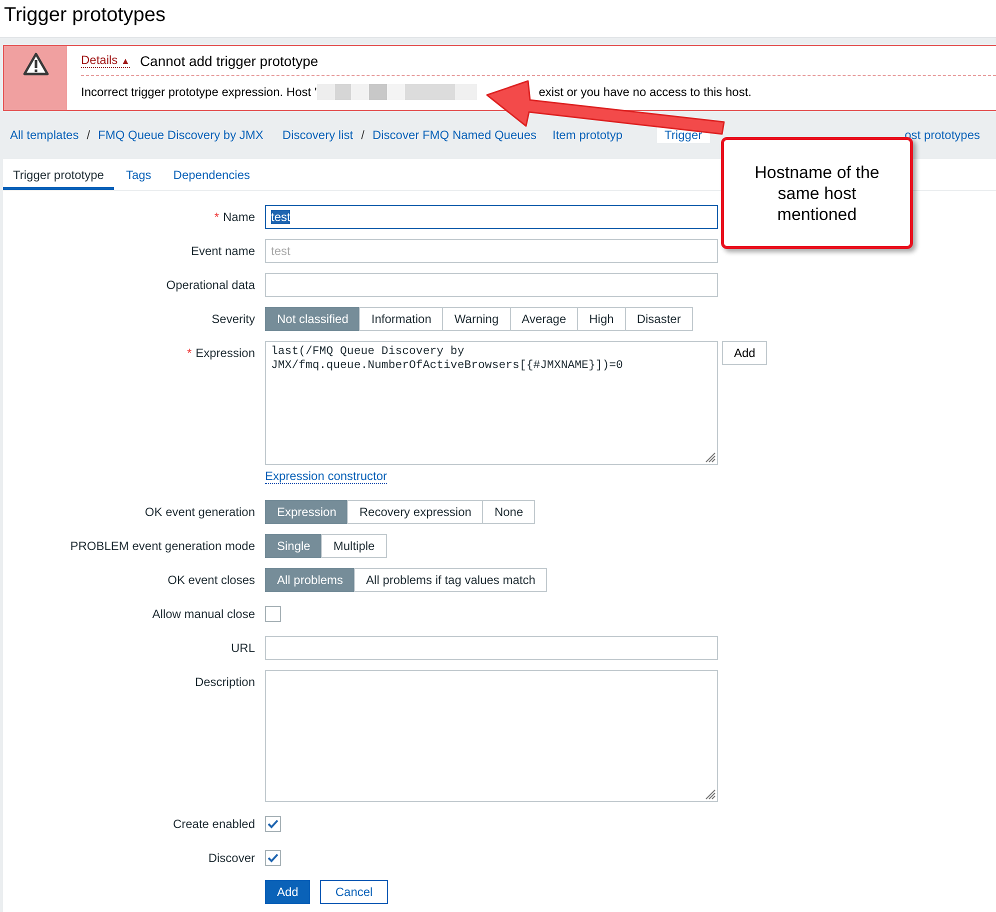 Image resolution: width=996 pixels, height=912 pixels. I want to click on text-area, so click(491, 736).